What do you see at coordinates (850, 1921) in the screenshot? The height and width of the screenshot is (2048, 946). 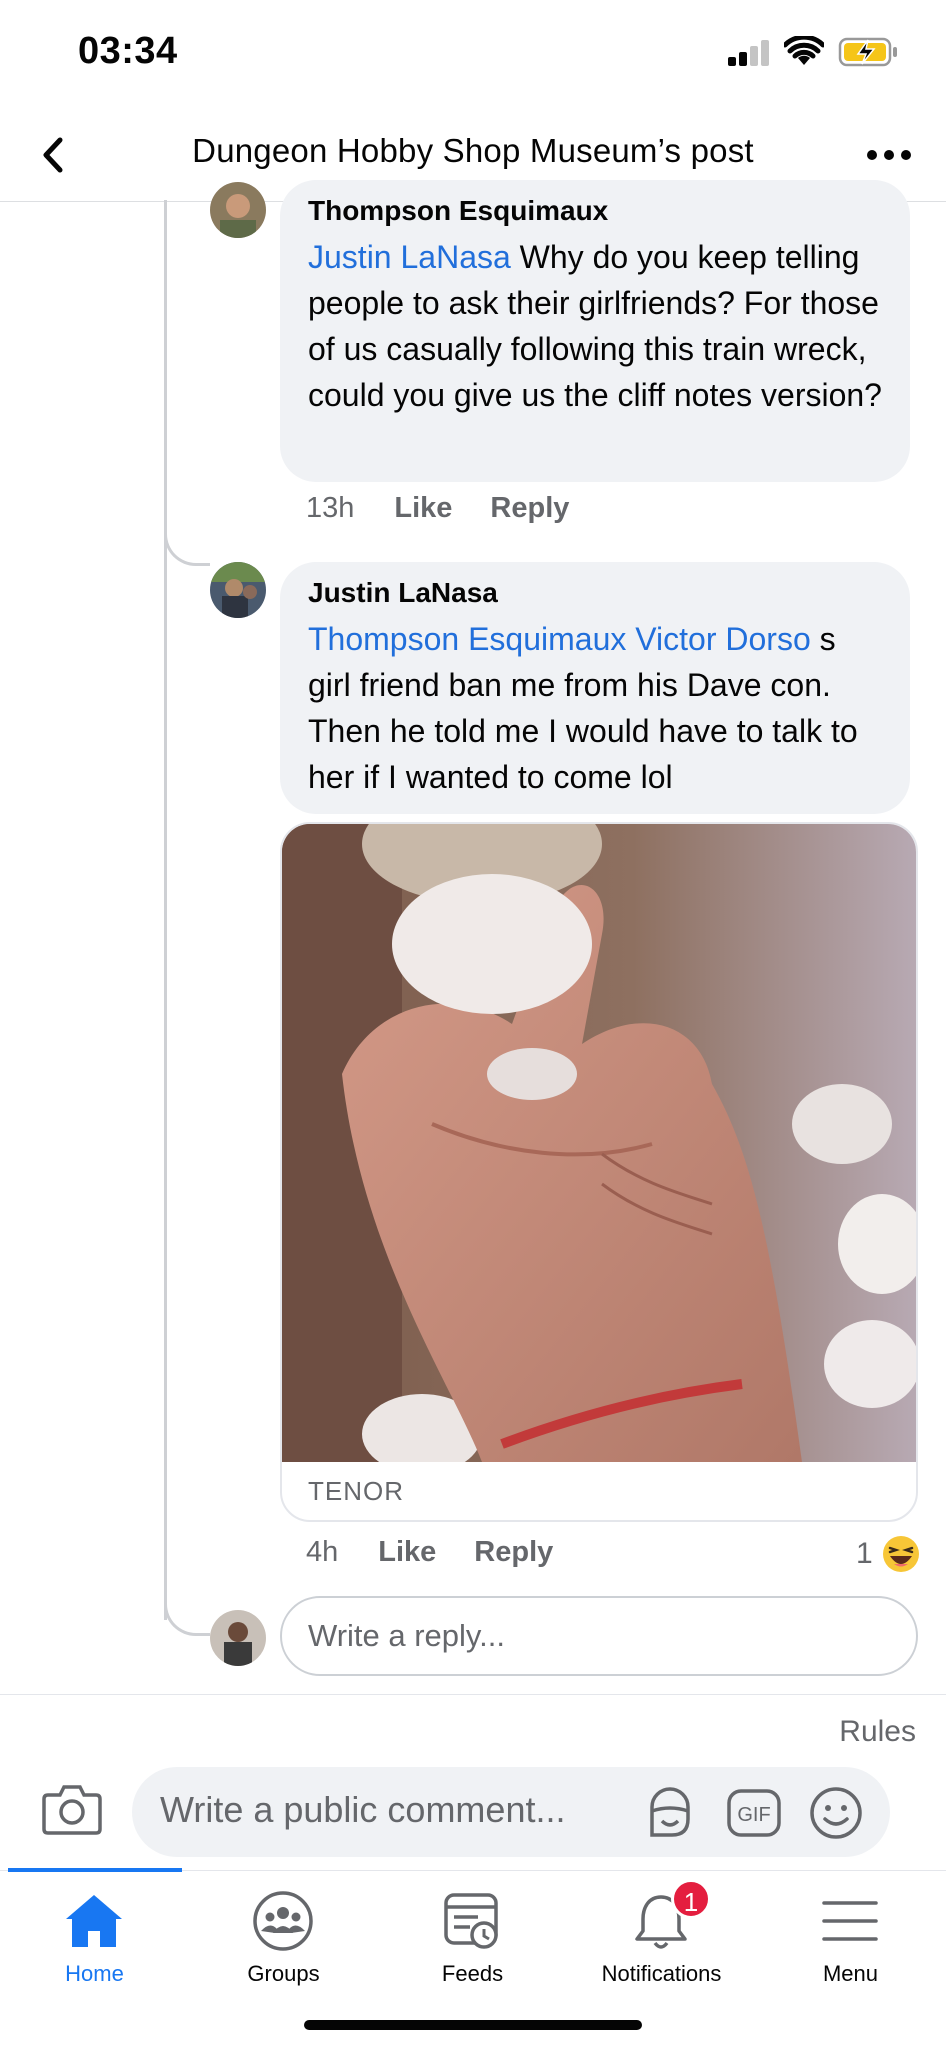 I see `menu-icon` at bounding box center [850, 1921].